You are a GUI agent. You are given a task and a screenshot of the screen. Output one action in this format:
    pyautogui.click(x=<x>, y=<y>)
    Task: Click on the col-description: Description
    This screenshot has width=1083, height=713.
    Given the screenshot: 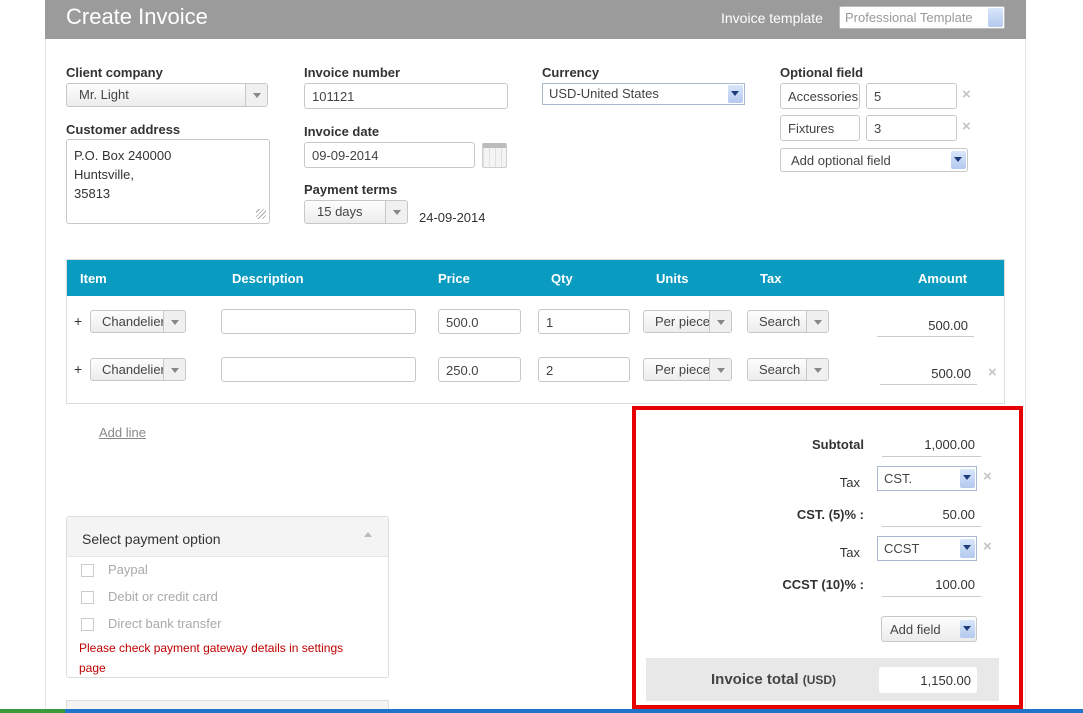 What is the action you would take?
    pyautogui.click(x=268, y=278)
    